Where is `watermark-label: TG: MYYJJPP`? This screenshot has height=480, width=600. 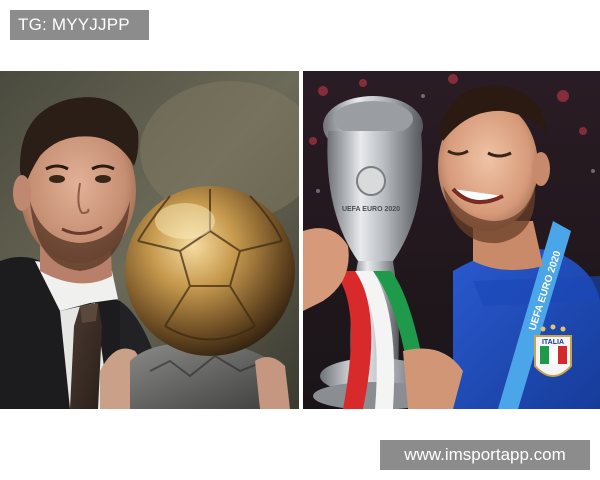
watermark-label: TG: MYYJJPP is located at coordinates (79, 25).